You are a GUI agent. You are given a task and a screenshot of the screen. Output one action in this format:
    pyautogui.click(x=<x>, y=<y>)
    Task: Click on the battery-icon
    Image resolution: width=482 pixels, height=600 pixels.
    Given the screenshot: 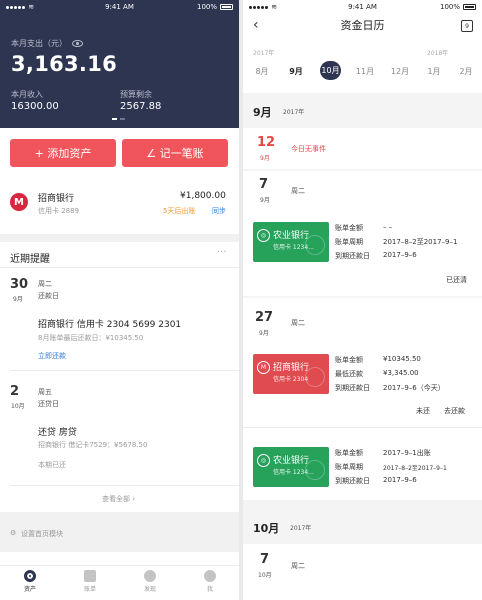 What is the action you would take?
    pyautogui.click(x=469, y=7)
    